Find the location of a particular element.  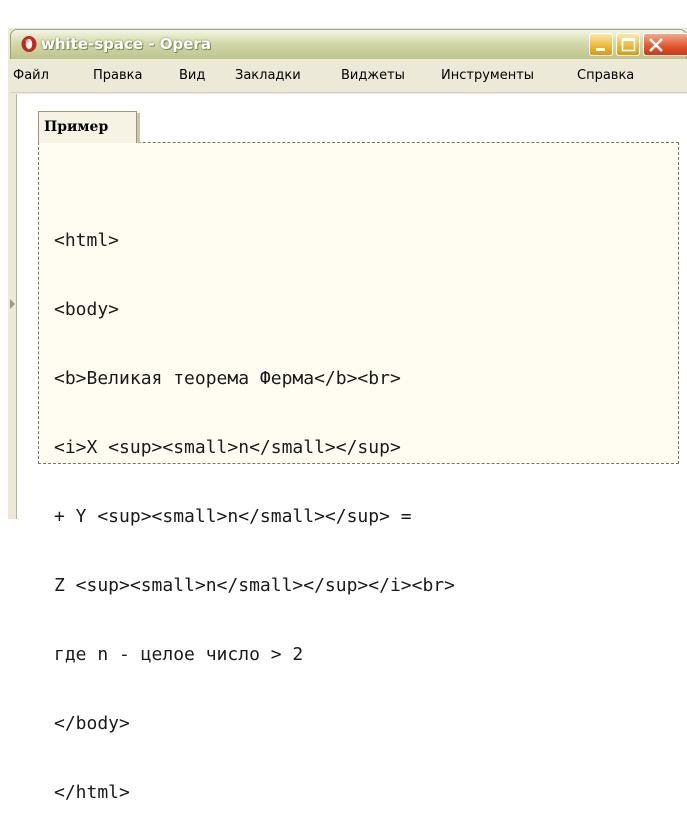

maximize-button is located at coordinates (628, 44).